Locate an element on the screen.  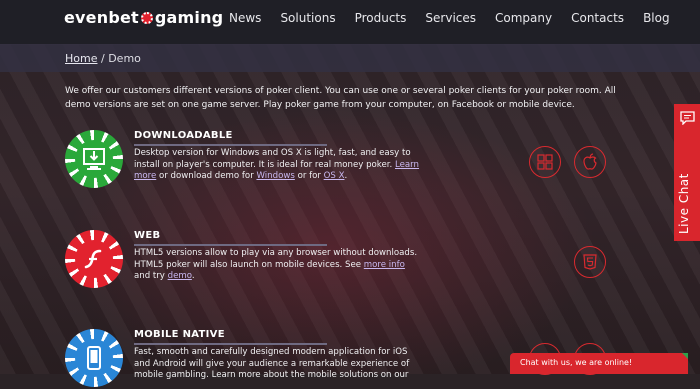
mobile-divider is located at coordinates (230, 344).